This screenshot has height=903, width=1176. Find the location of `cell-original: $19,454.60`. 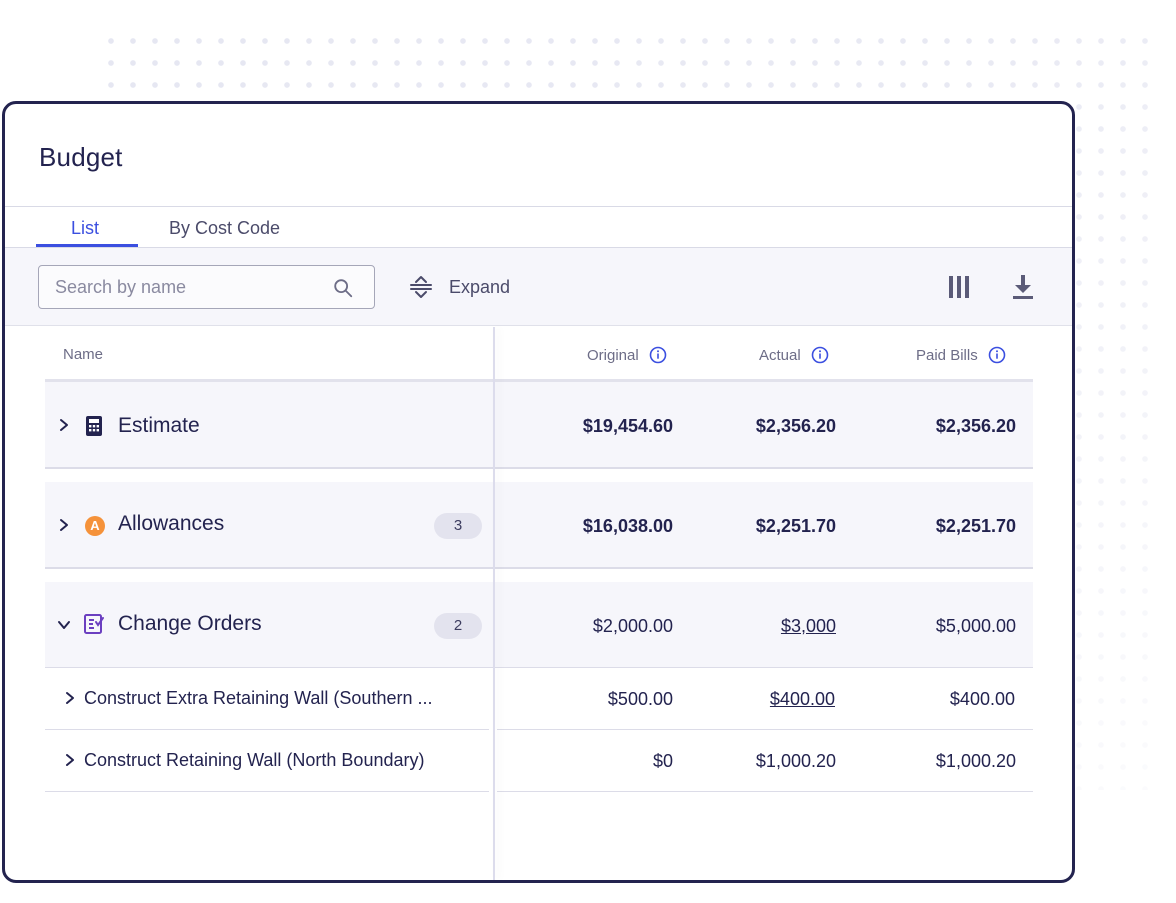

cell-original: $19,454.60 is located at coordinates (627, 426).